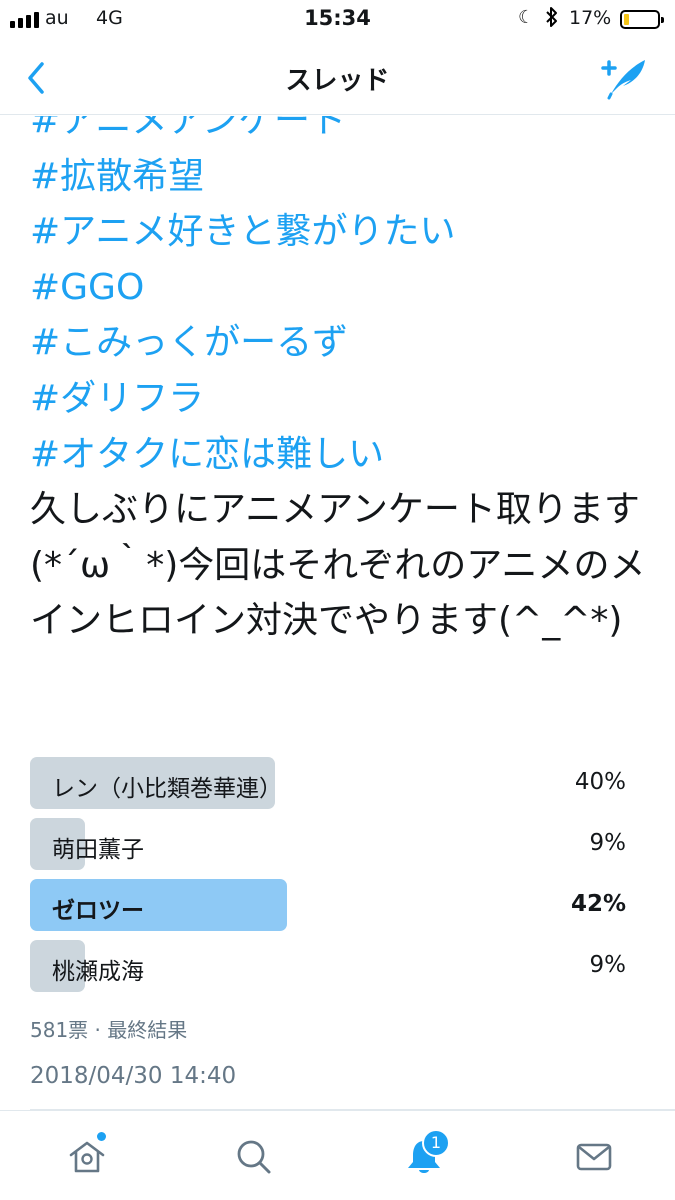  What do you see at coordinates (626, 19) in the screenshot?
I see `battery-level` at bounding box center [626, 19].